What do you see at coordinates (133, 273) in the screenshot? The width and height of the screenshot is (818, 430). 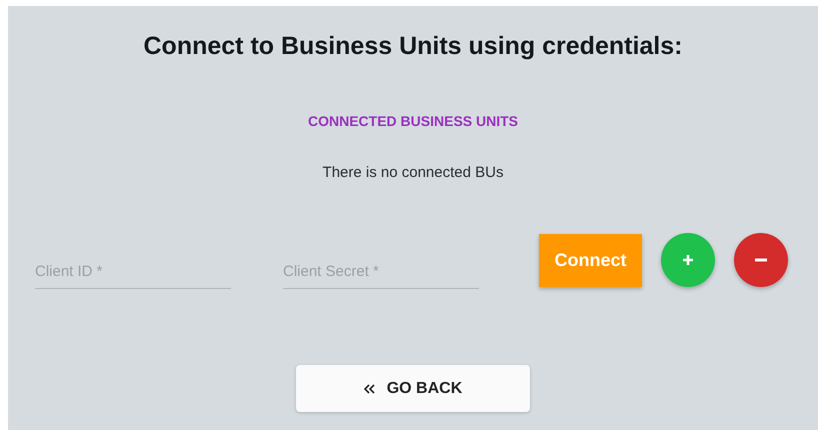 I see `input-field: Client ID *` at bounding box center [133, 273].